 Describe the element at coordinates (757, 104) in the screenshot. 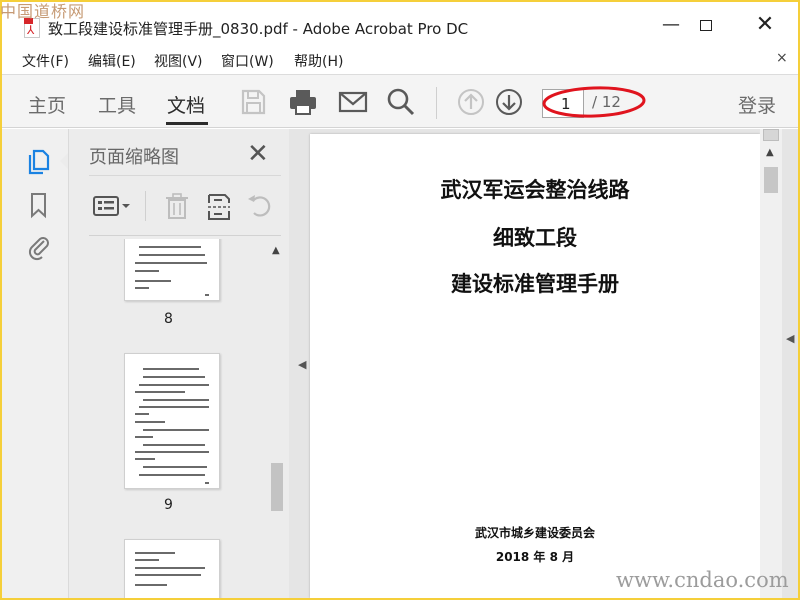

I see `signin-link: 登录` at that location.